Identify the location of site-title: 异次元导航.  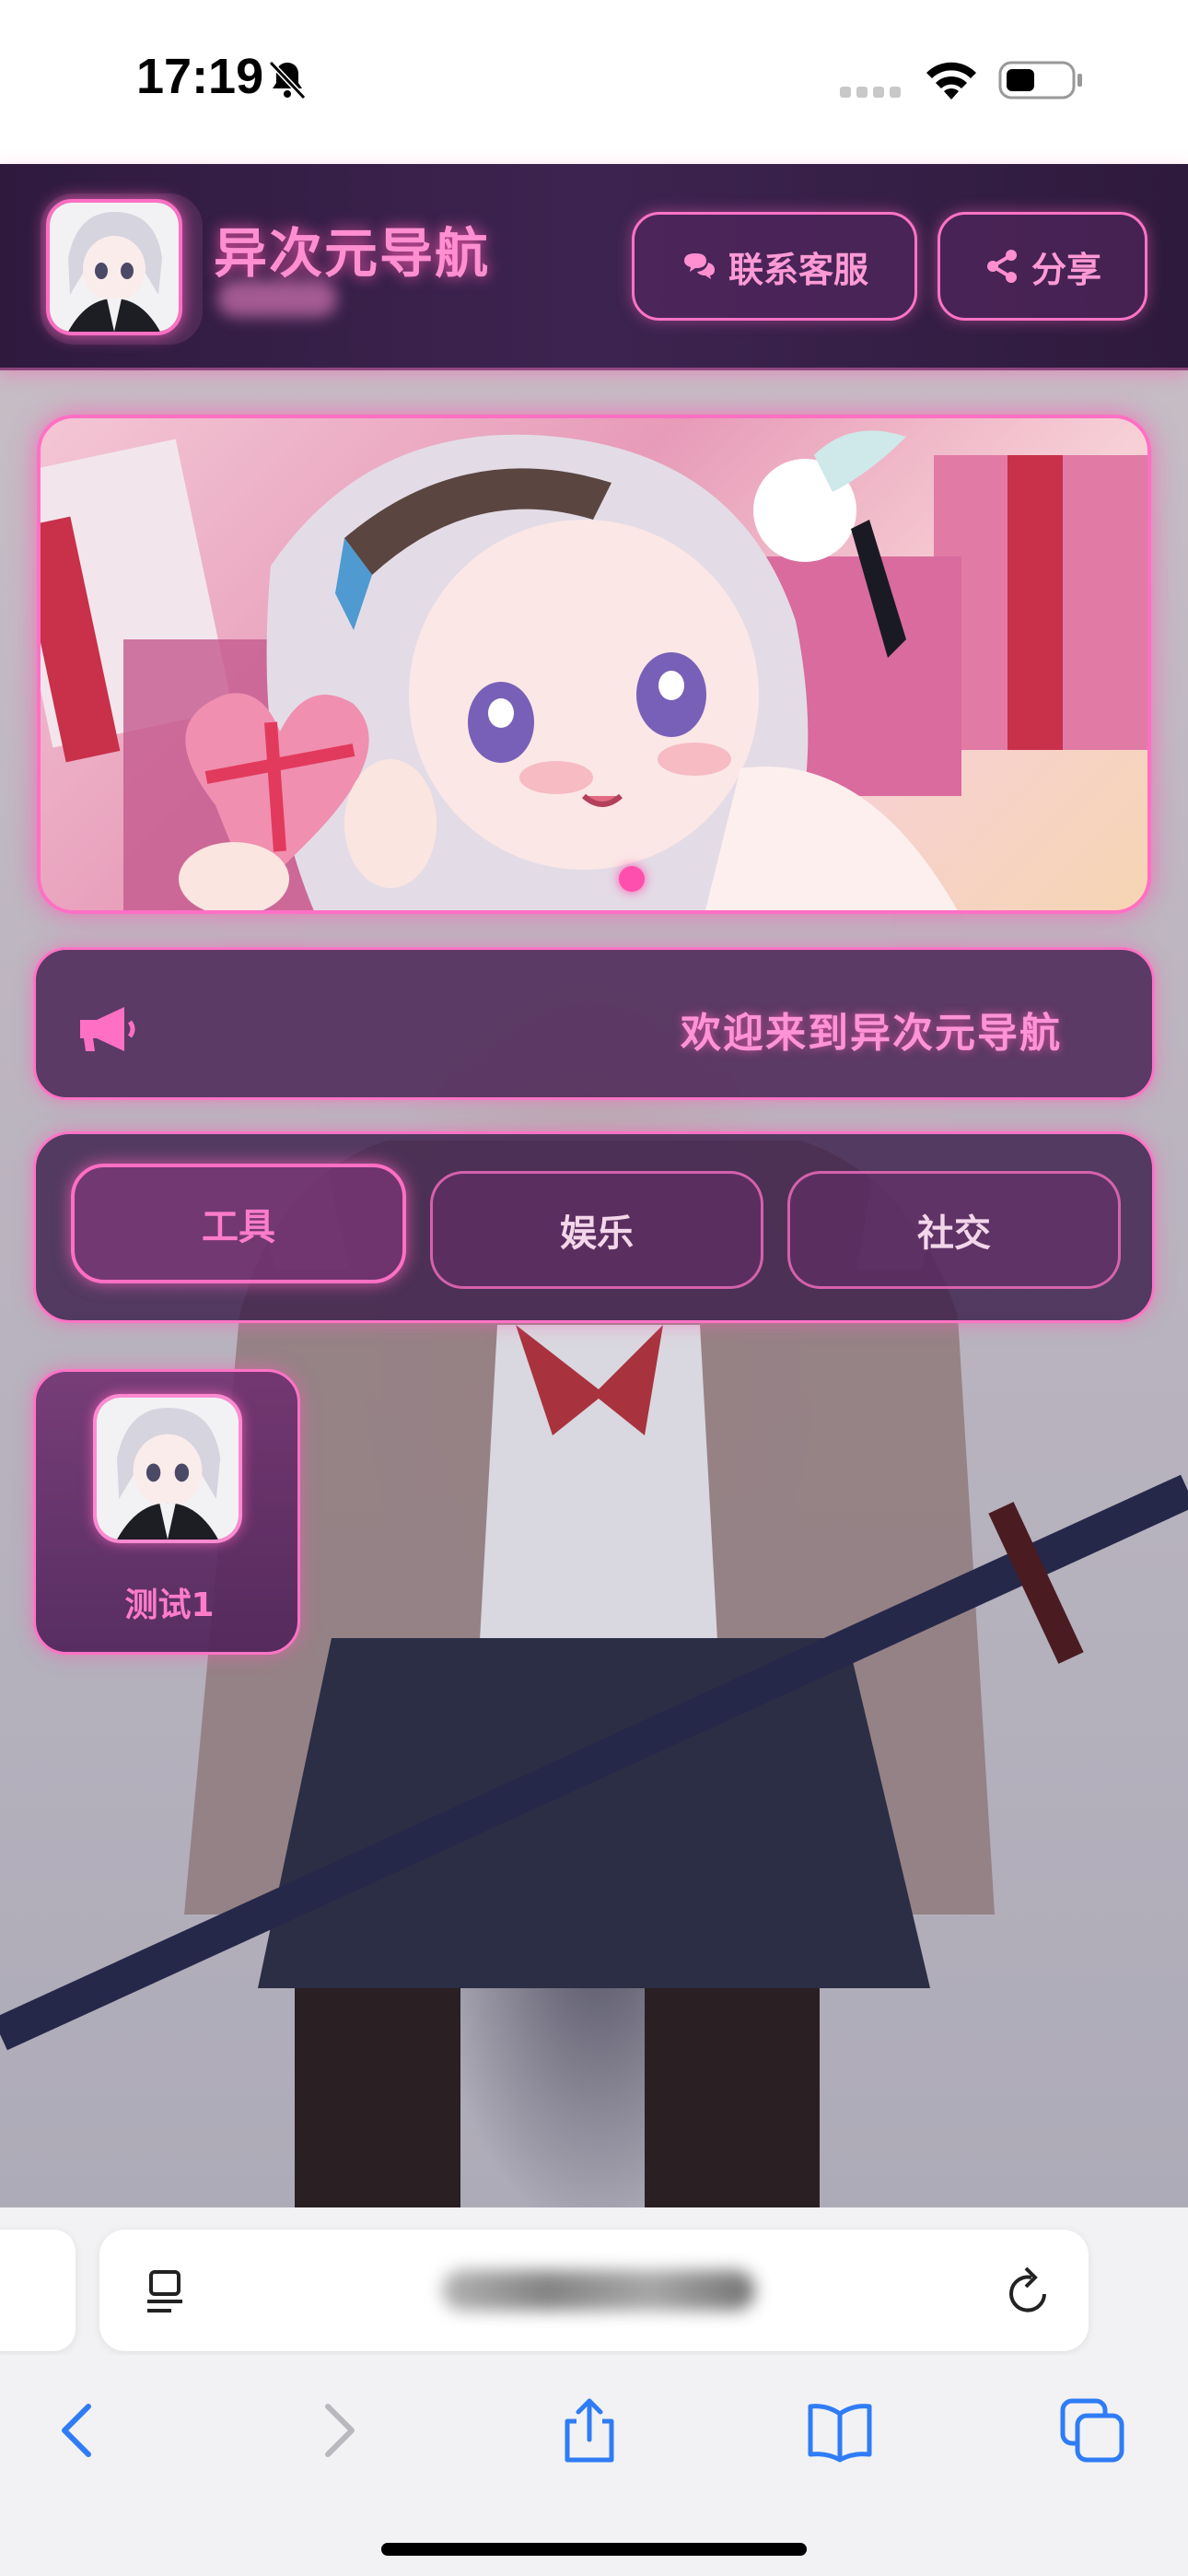
(352, 254).